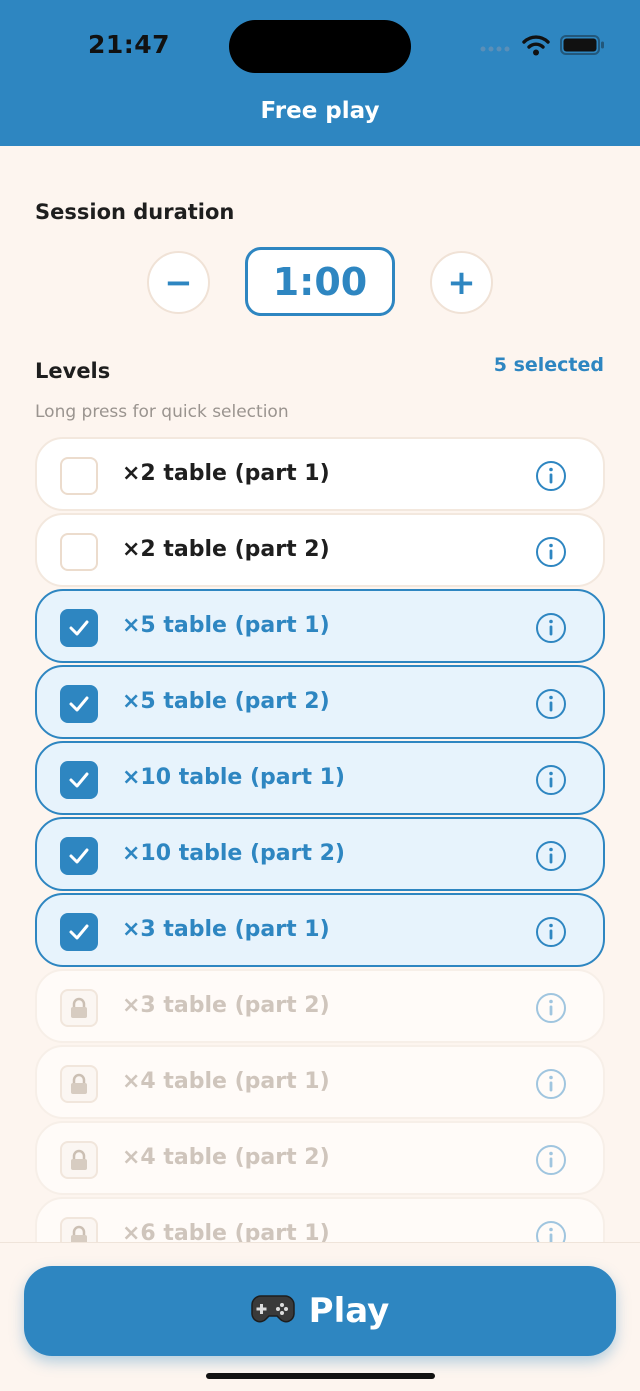  What do you see at coordinates (233, 777) in the screenshot?
I see `level-label: ×10 table (part 1)` at bounding box center [233, 777].